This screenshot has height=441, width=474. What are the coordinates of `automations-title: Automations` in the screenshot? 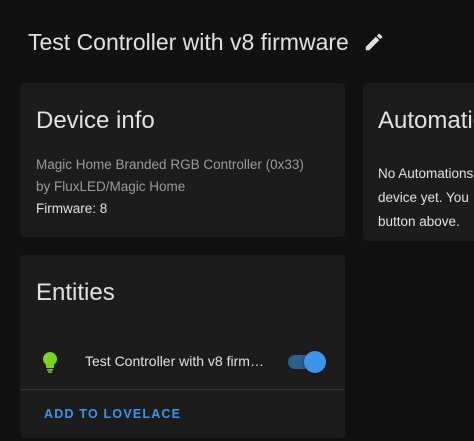 It's located at (426, 120).